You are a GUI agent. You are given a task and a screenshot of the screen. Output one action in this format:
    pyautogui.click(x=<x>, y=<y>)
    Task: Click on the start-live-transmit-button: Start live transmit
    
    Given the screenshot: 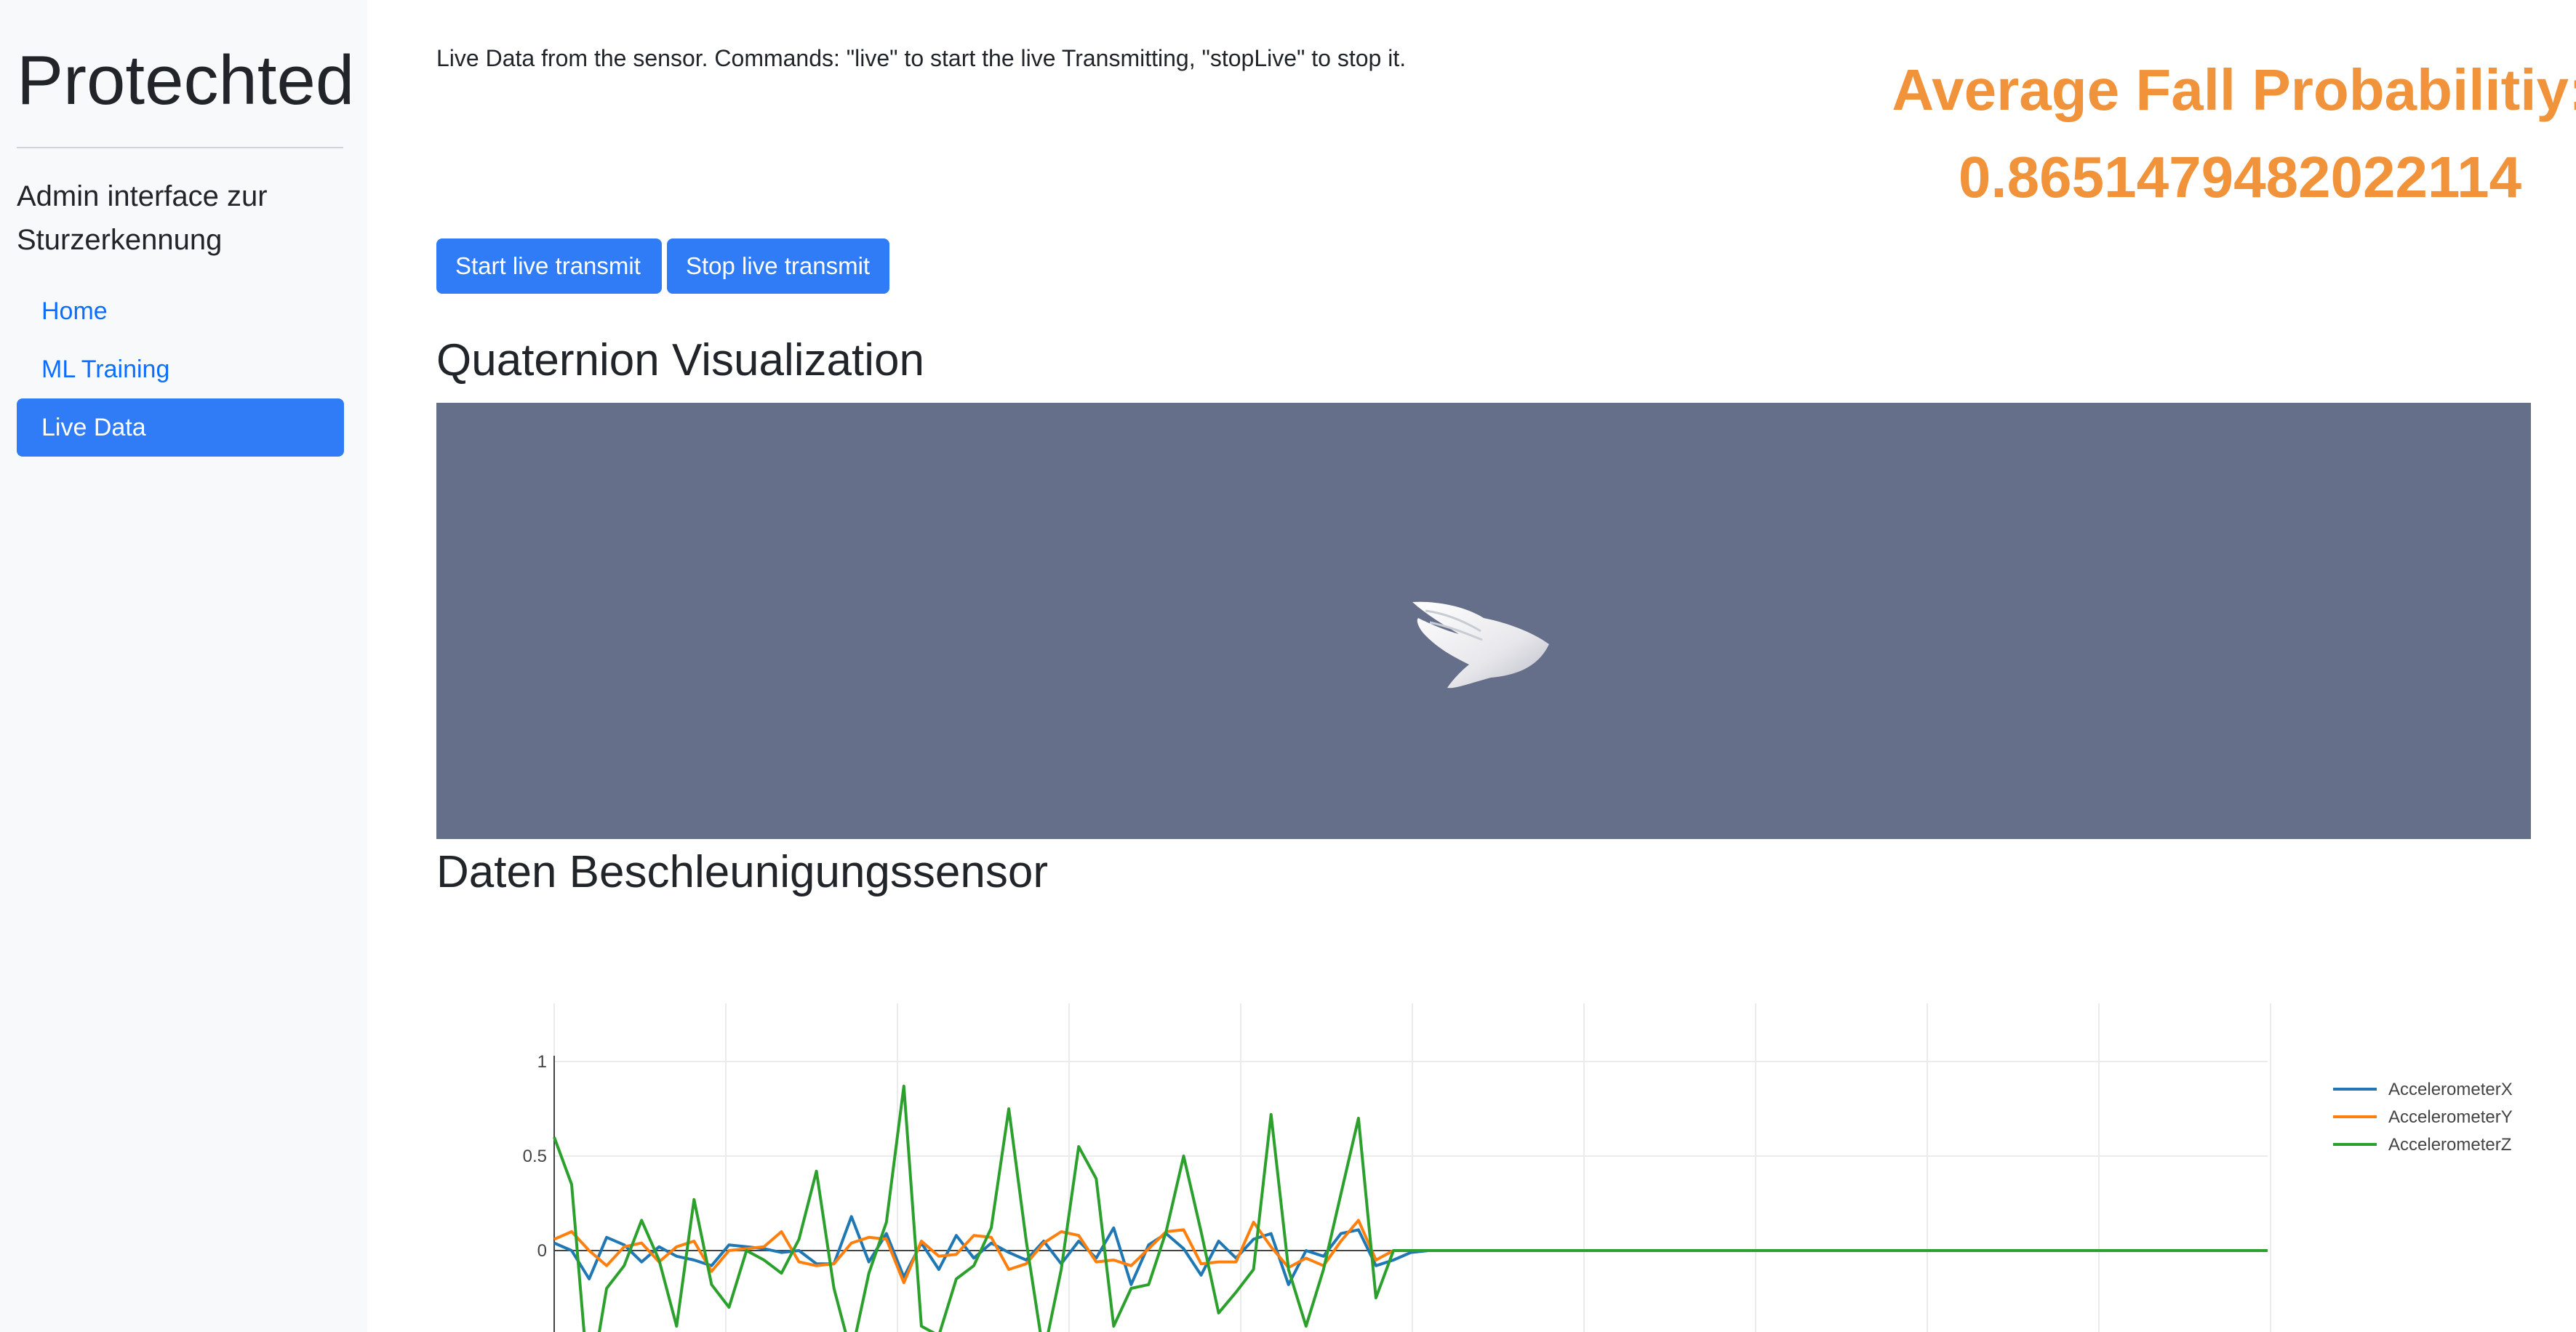 What is the action you would take?
    pyautogui.click(x=549, y=266)
    